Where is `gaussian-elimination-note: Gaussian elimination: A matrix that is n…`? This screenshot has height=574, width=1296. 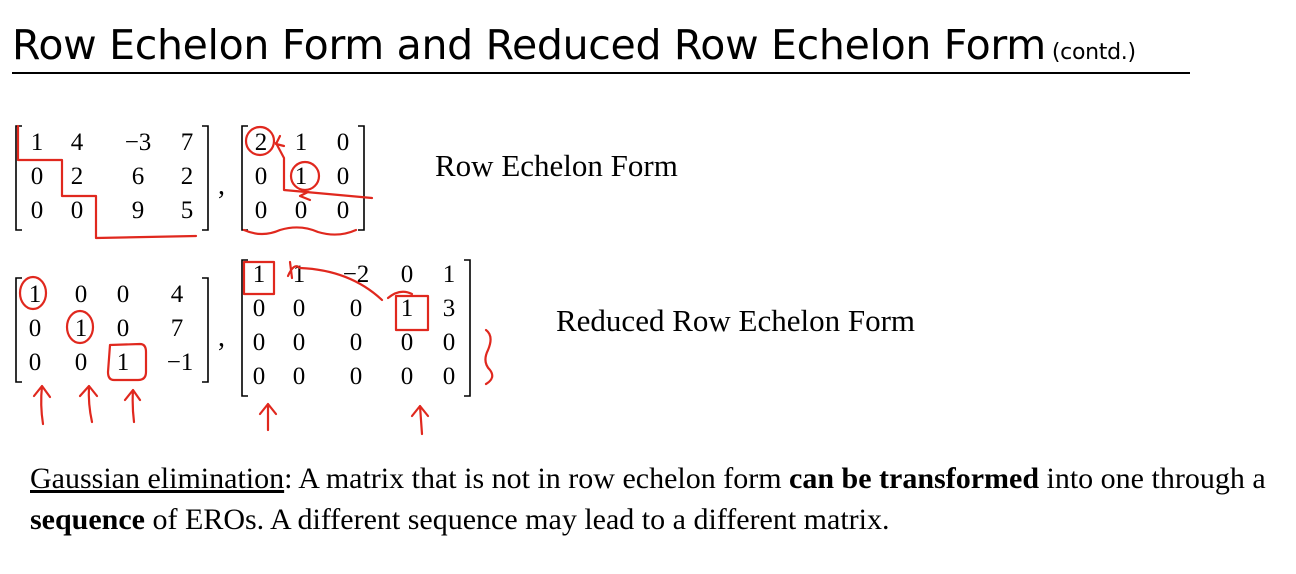 gaussian-elimination-note: Gaussian elimination: A matrix that is n… is located at coordinates (660, 499).